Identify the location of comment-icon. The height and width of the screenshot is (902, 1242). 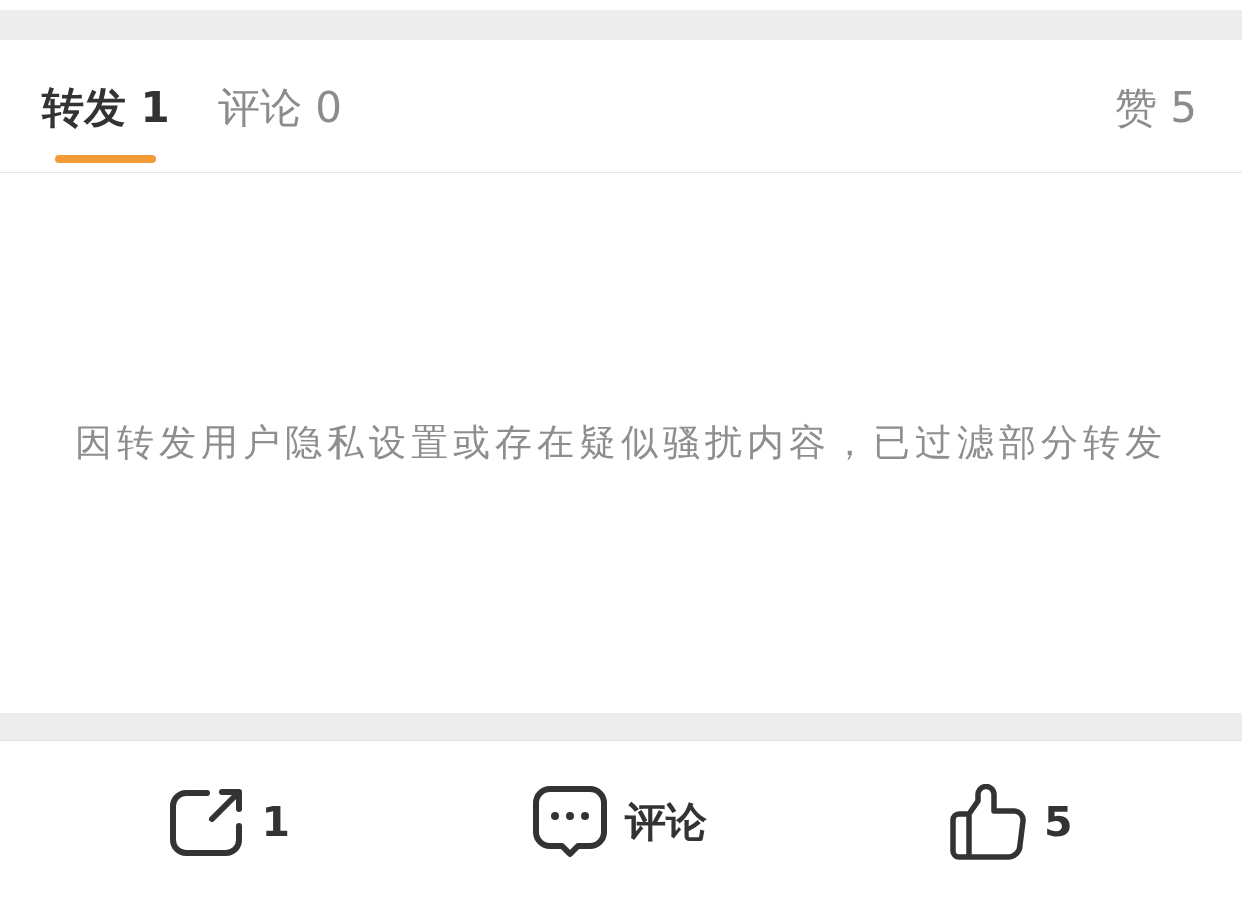
(570, 821).